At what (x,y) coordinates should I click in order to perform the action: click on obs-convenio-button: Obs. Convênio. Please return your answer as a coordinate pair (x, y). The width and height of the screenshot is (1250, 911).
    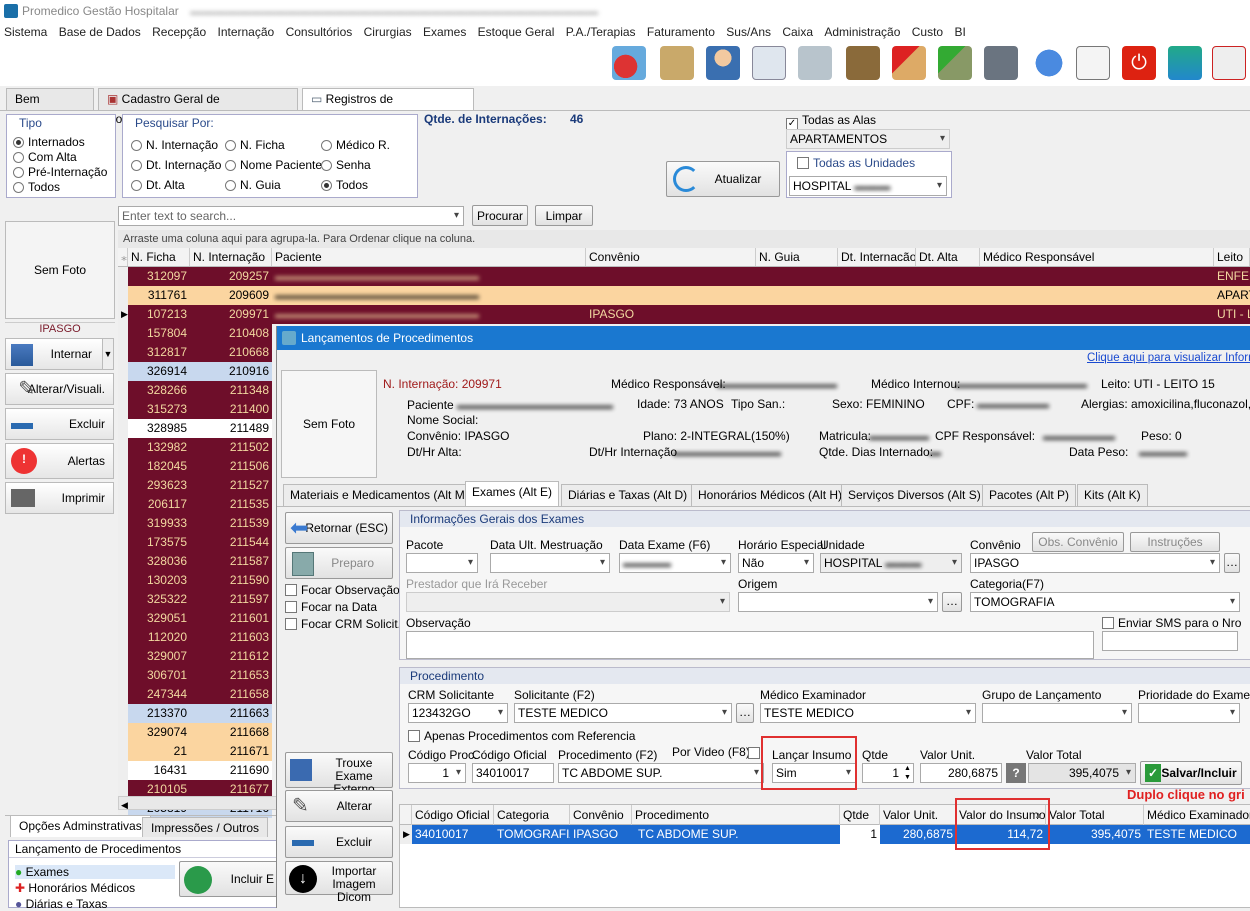
    Looking at the image, I should click on (1078, 542).